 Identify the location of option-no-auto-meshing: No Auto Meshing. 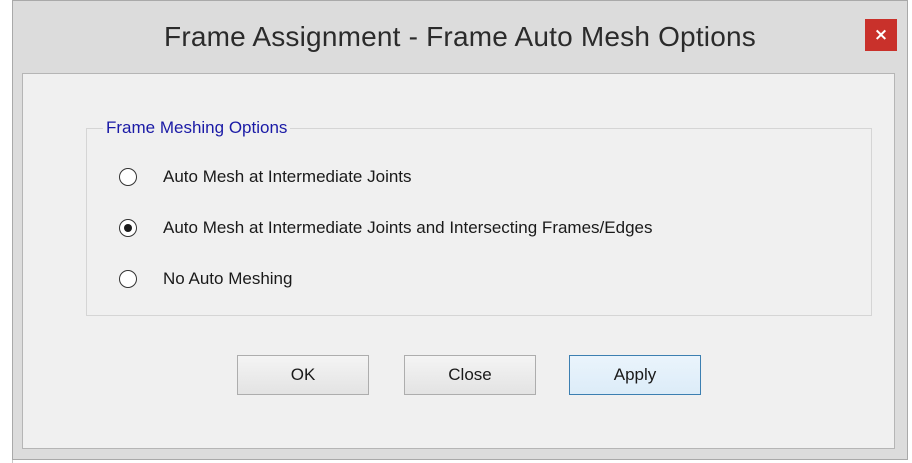
(205, 279).